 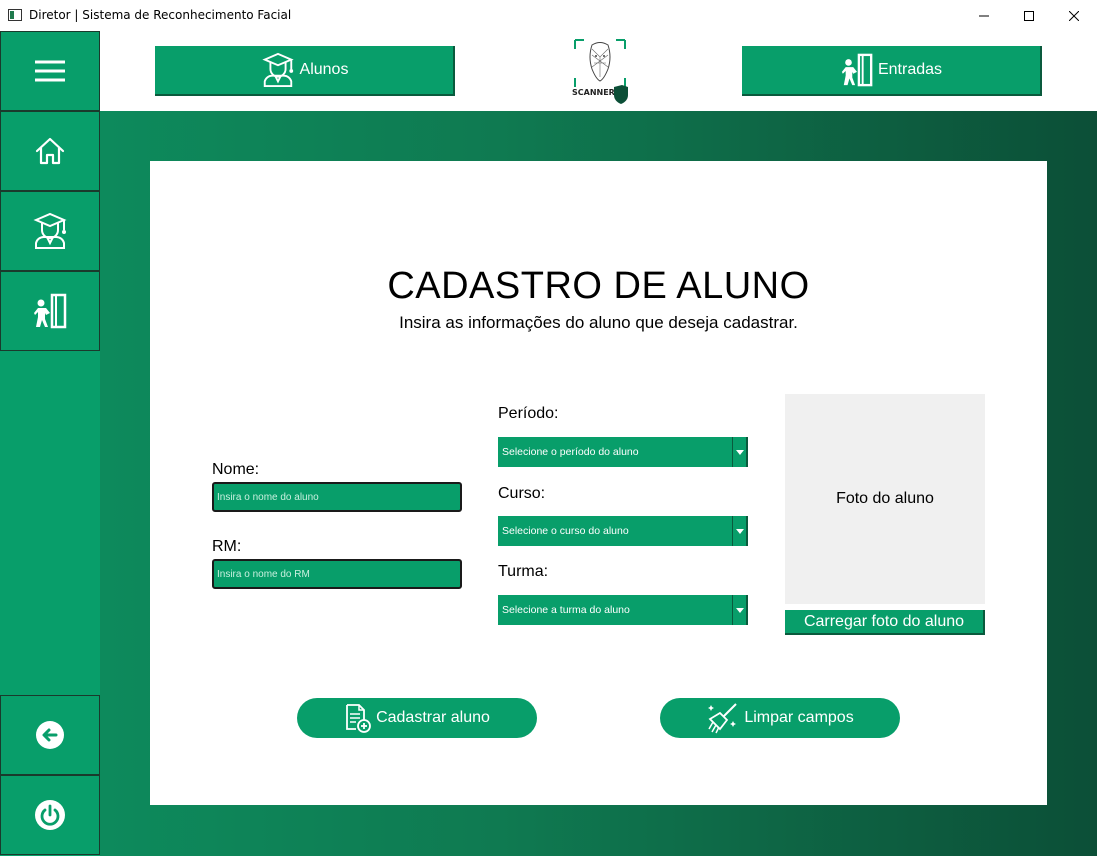 What do you see at coordinates (570, 452) in the screenshot?
I see `periodo-select-value: Selecione o período do aluno` at bounding box center [570, 452].